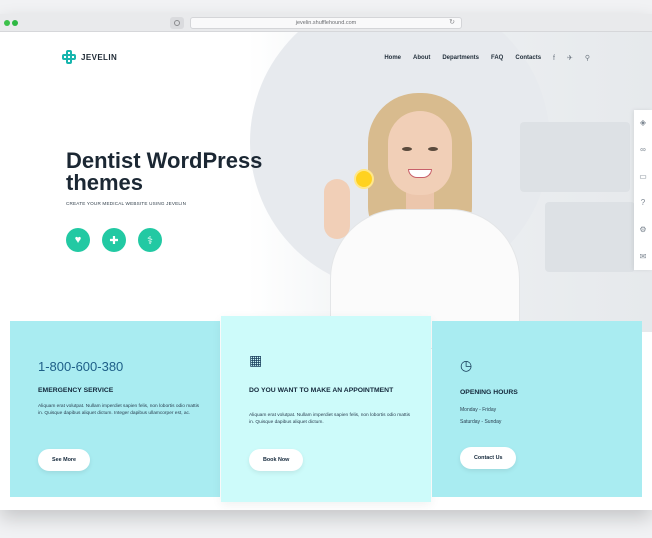  Describe the element at coordinates (392, 58) in the screenshot. I see `nav-home: Home` at that location.